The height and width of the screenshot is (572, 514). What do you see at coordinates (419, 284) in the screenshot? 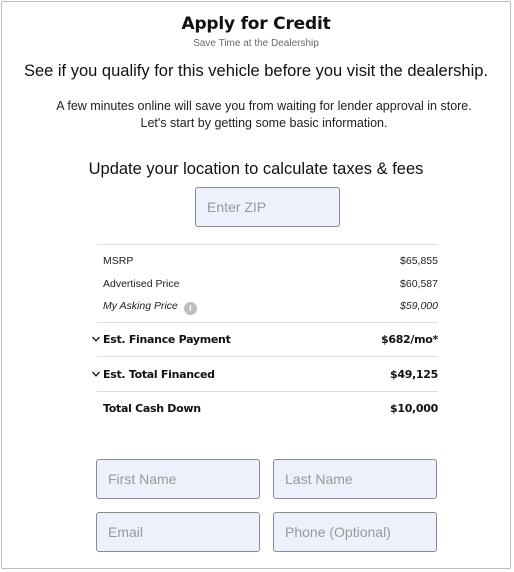
I see `advertised-price-value: $60,587` at bounding box center [419, 284].